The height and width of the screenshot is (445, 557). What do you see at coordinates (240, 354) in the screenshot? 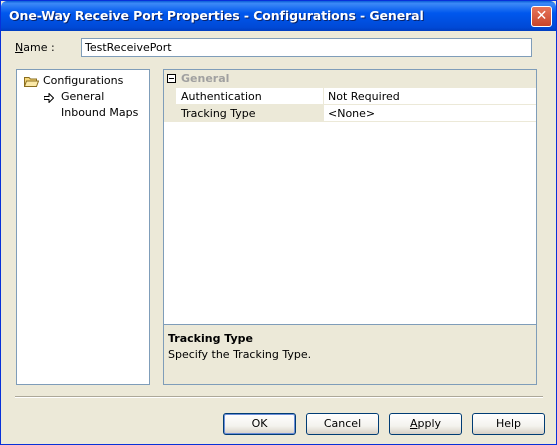
I see `description-text: Specify the Tracking Type.` at bounding box center [240, 354].